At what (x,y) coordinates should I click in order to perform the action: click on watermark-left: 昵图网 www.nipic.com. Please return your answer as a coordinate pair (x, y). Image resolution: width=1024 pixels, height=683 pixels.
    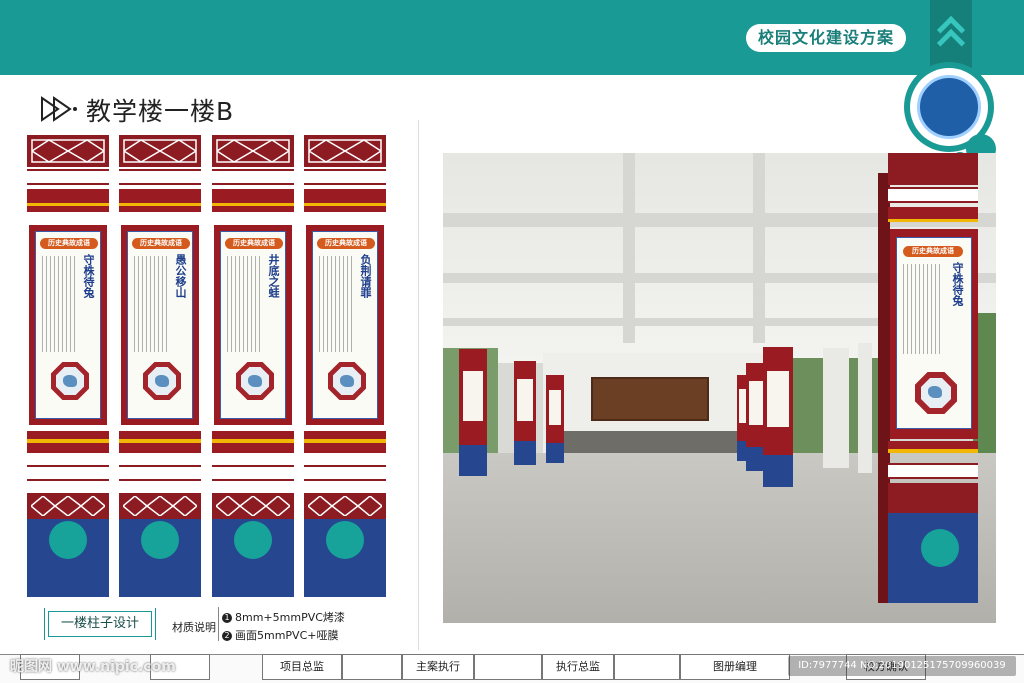
    Looking at the image, I should click on (93, 667).